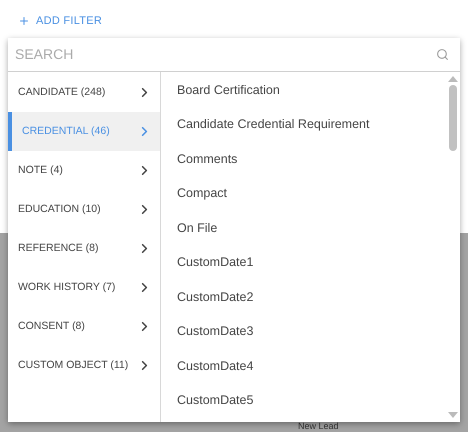 The image size is (468, 432). What do you see at coordinates (84, 209) in the screenshot?
I see `category-item: EDUCATION (10)` at bounding box center [84, 209].